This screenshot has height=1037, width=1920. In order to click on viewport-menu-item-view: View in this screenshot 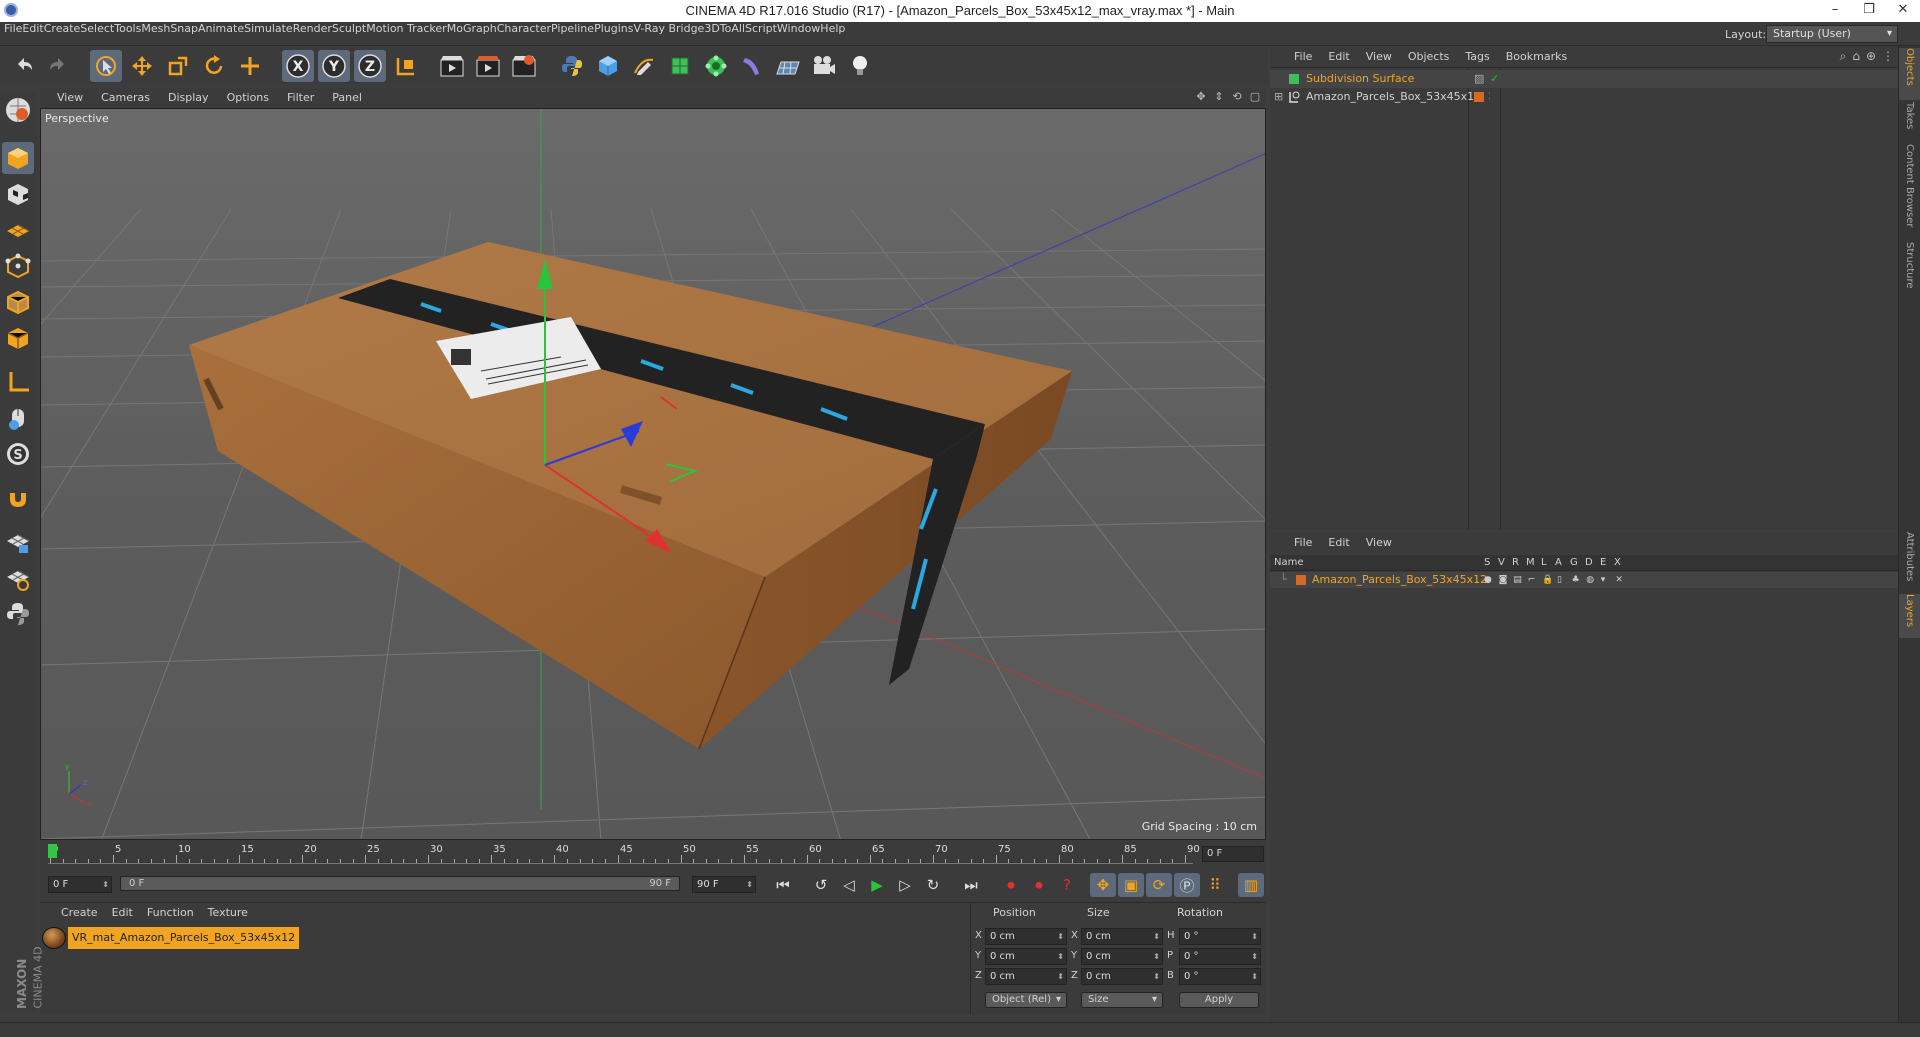, I will do `click(70, 98)`.